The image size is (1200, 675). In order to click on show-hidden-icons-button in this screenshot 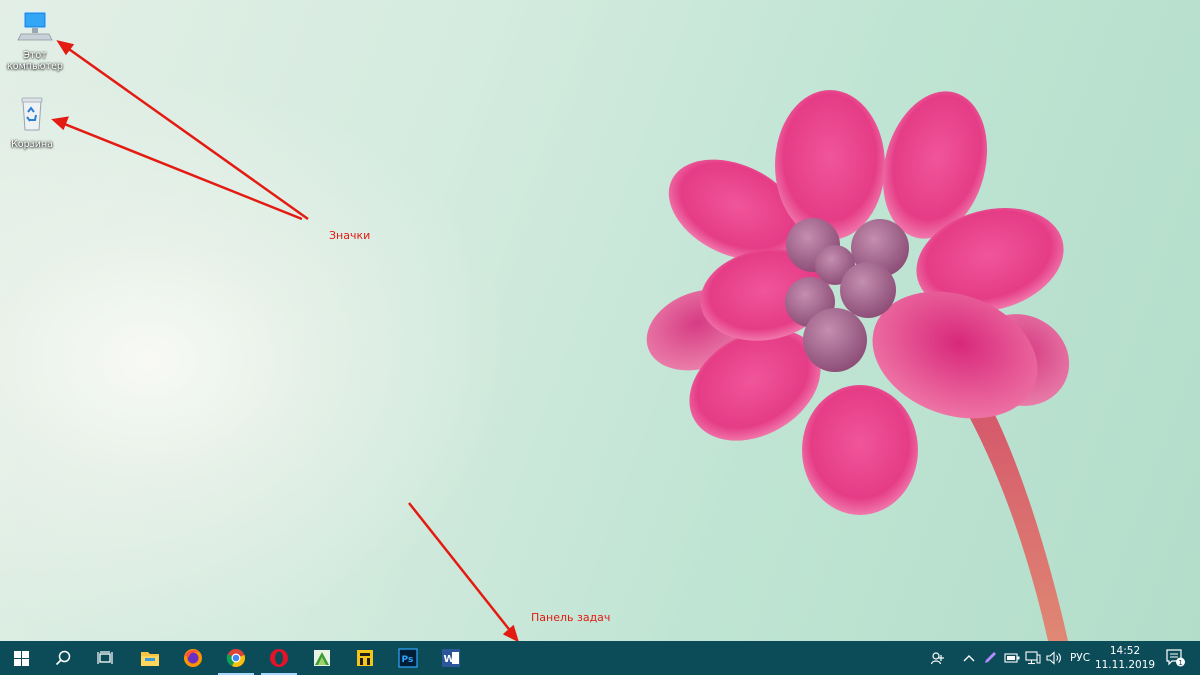, I will do `click(969, 658)`.